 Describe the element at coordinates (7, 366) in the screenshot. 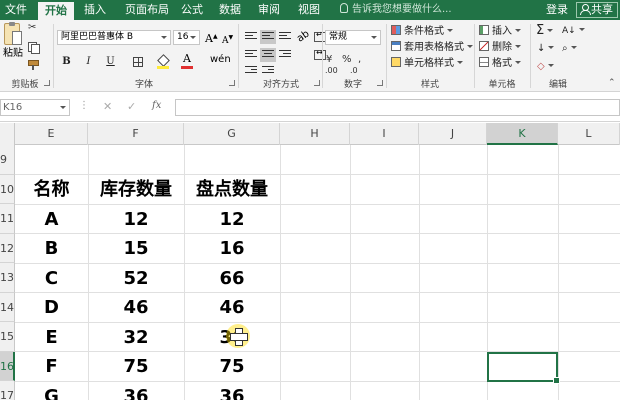

I see `row-header-16: 16` at that location.